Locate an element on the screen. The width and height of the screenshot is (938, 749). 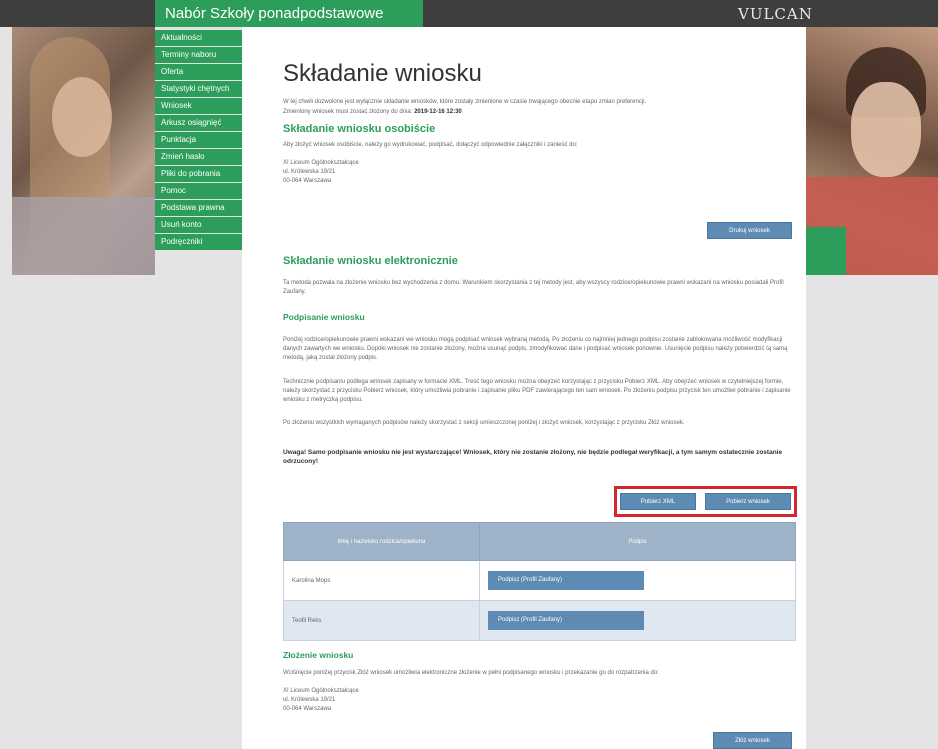
download-application-button: Pobierz wniosek is located at coordinates (748, 501).